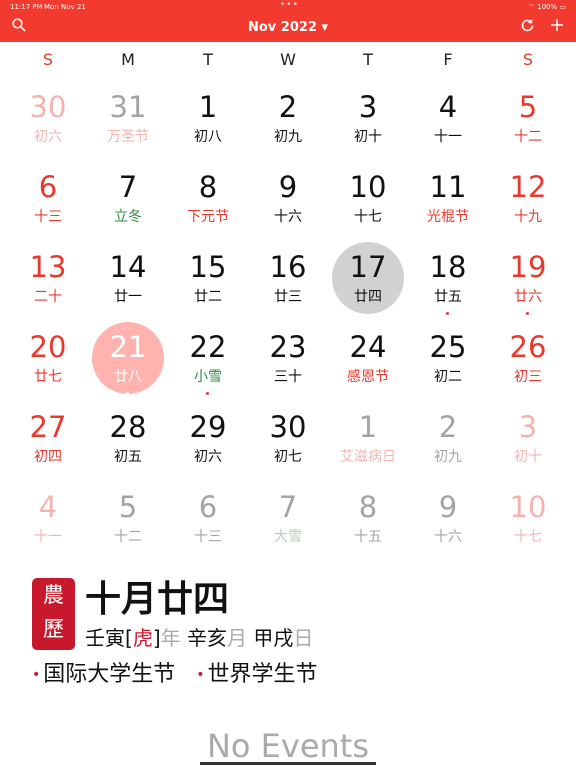  Describe the element at coordinates (447, 313) in the screenshot. I see `event-dot` at that location.